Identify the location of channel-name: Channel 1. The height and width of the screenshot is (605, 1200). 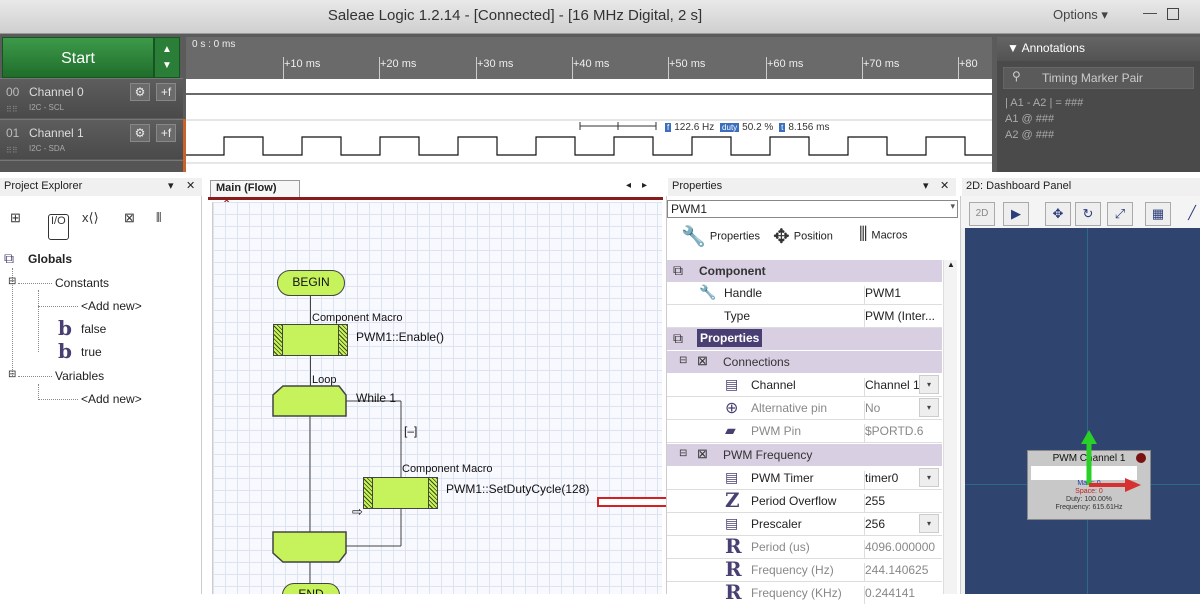
(56, 133).